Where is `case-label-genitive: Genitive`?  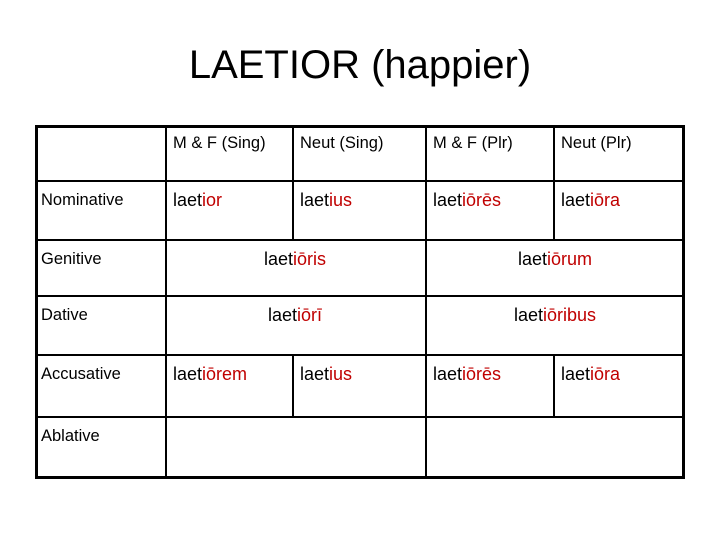
case-label-genitive: Genitive is located at coordinates (71, 259).